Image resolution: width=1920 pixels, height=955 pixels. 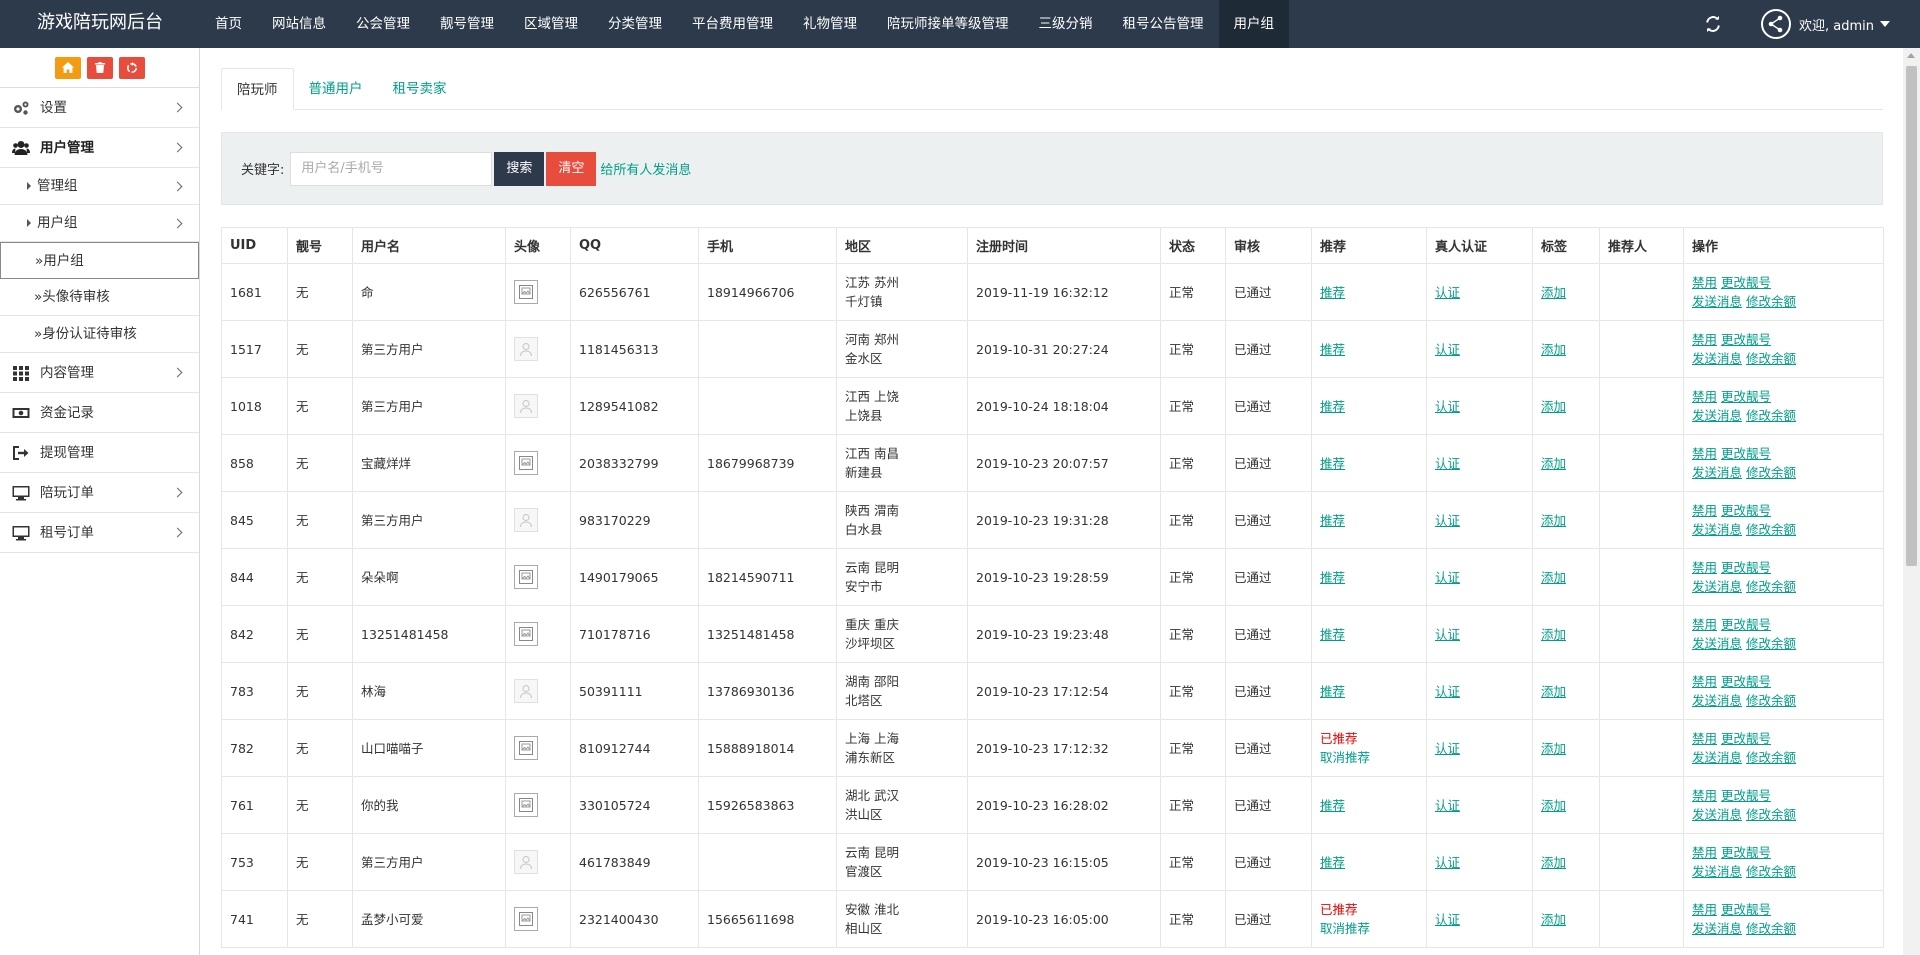 I want to click on refresh-icon, so click(x=1713, y=24).